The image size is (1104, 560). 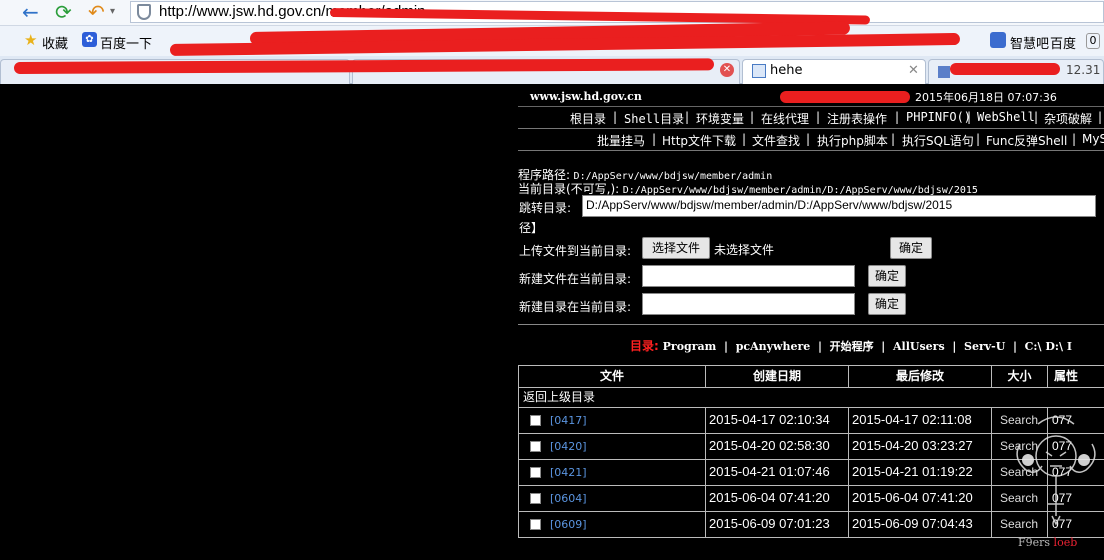 I want to click on undo-icon: ↶, so click(x=96, y=12).